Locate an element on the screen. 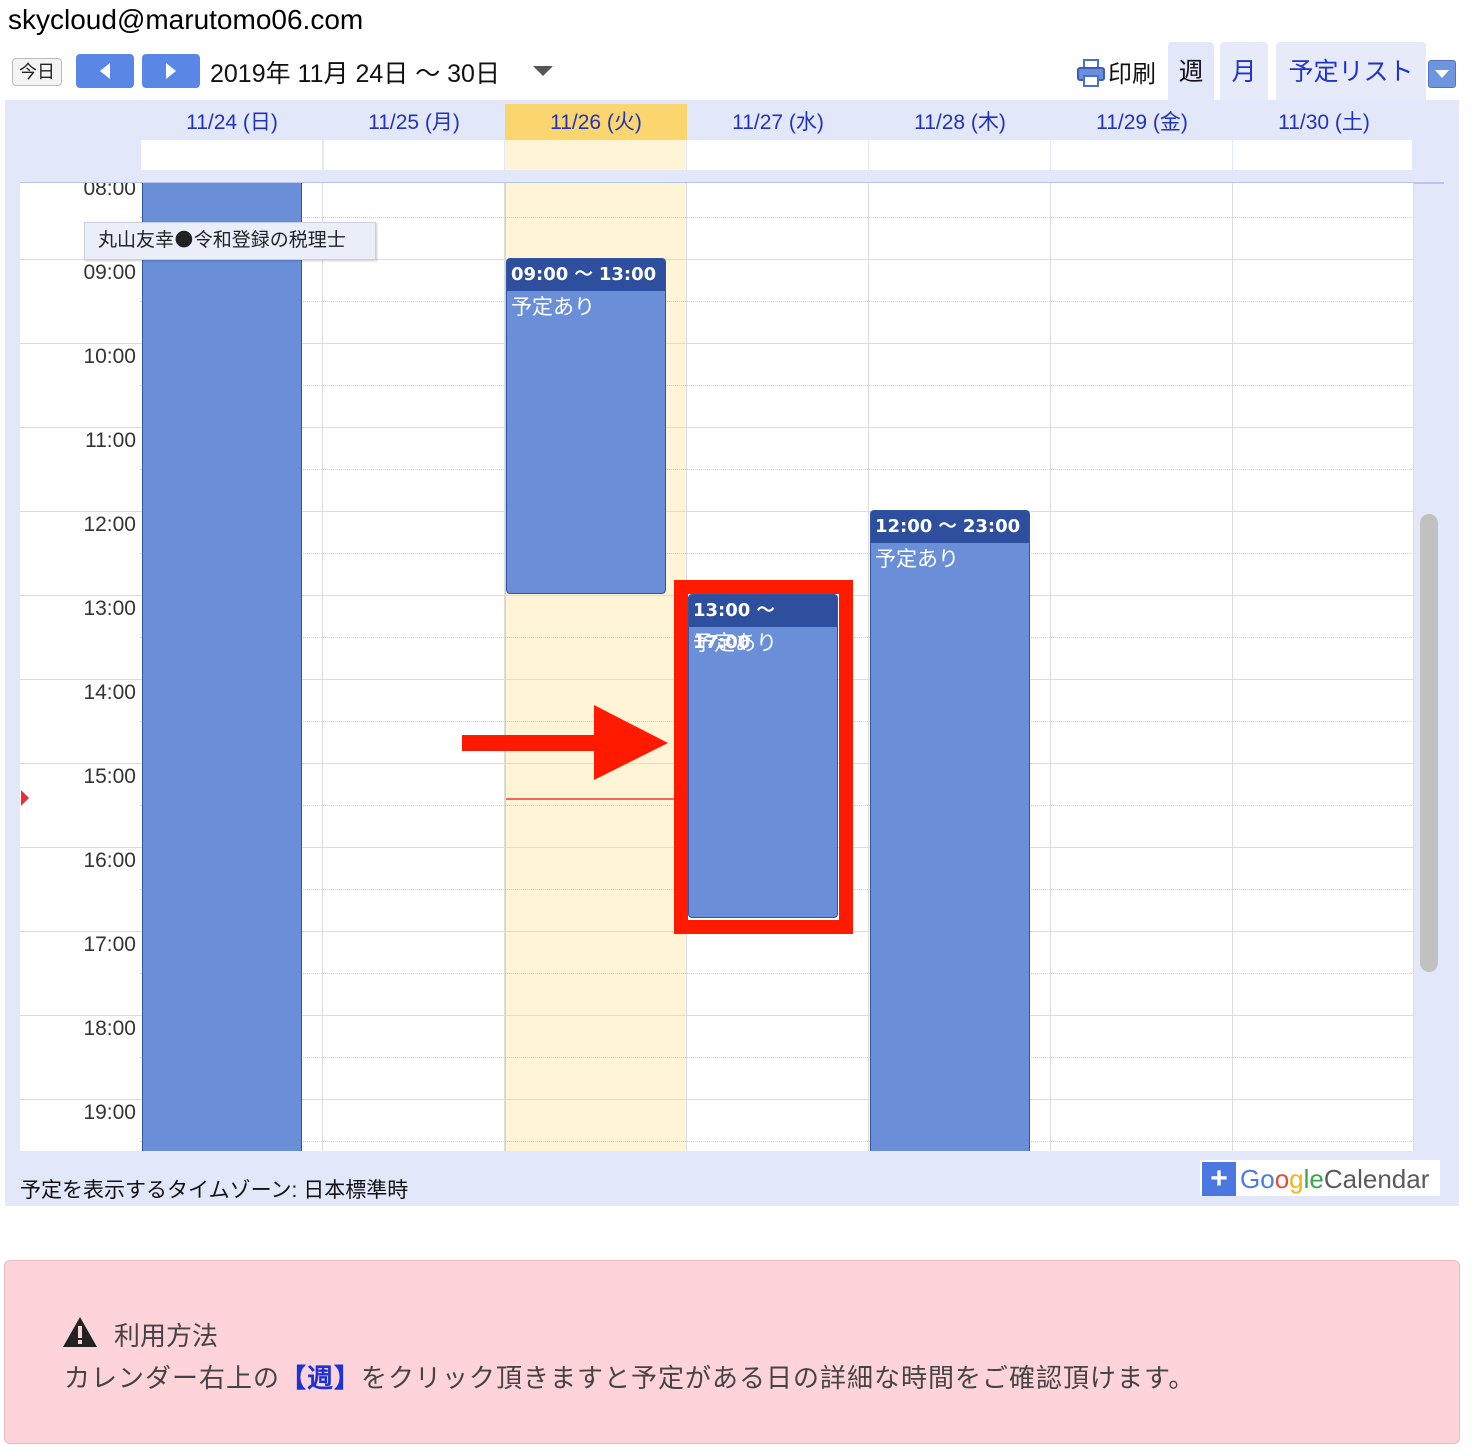 The image size is (1472, 1452). next-week-button is located at coordinates (171, 71).